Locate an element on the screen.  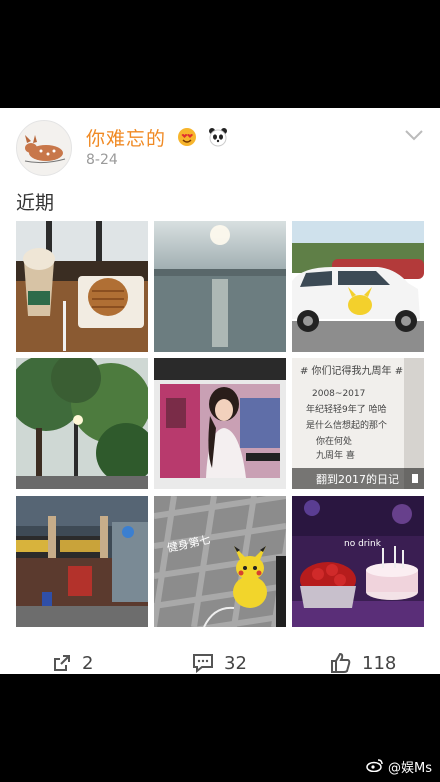
chevron-down-icon is located at coordinates (414, 135).